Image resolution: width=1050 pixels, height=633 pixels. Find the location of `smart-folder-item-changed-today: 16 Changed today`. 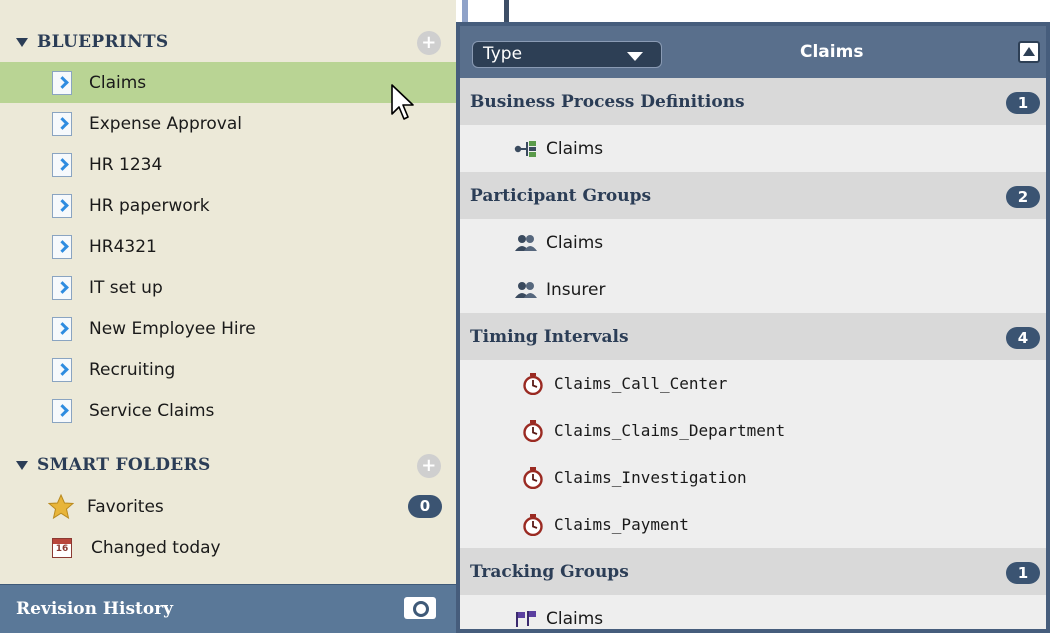

smart-folder-item-changed-today: 16 Changed today is located at coordinates (228, 547).